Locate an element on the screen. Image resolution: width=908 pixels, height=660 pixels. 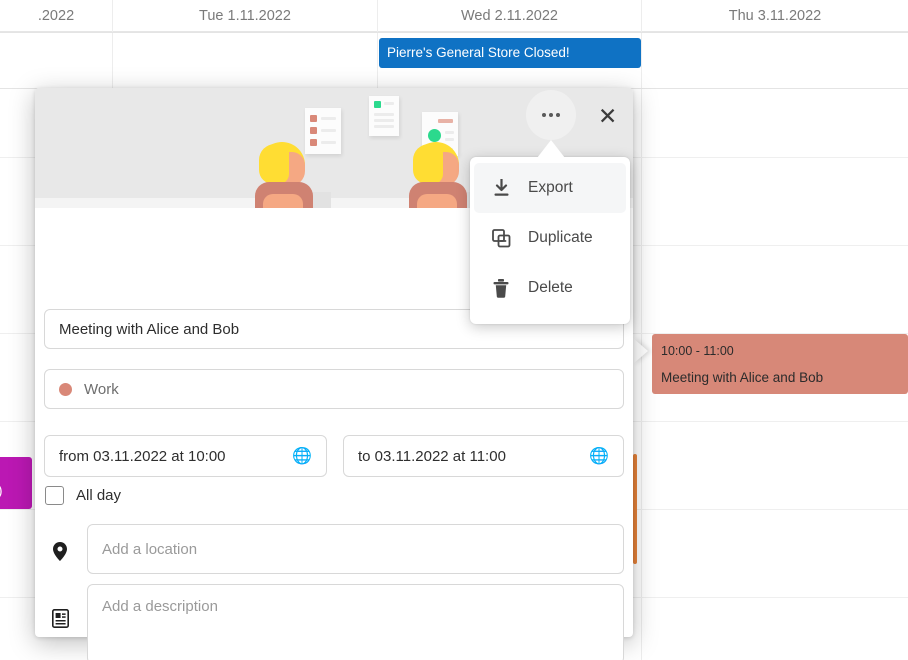
all-day-toggle-row: All day is located at coordinates (83, 495).